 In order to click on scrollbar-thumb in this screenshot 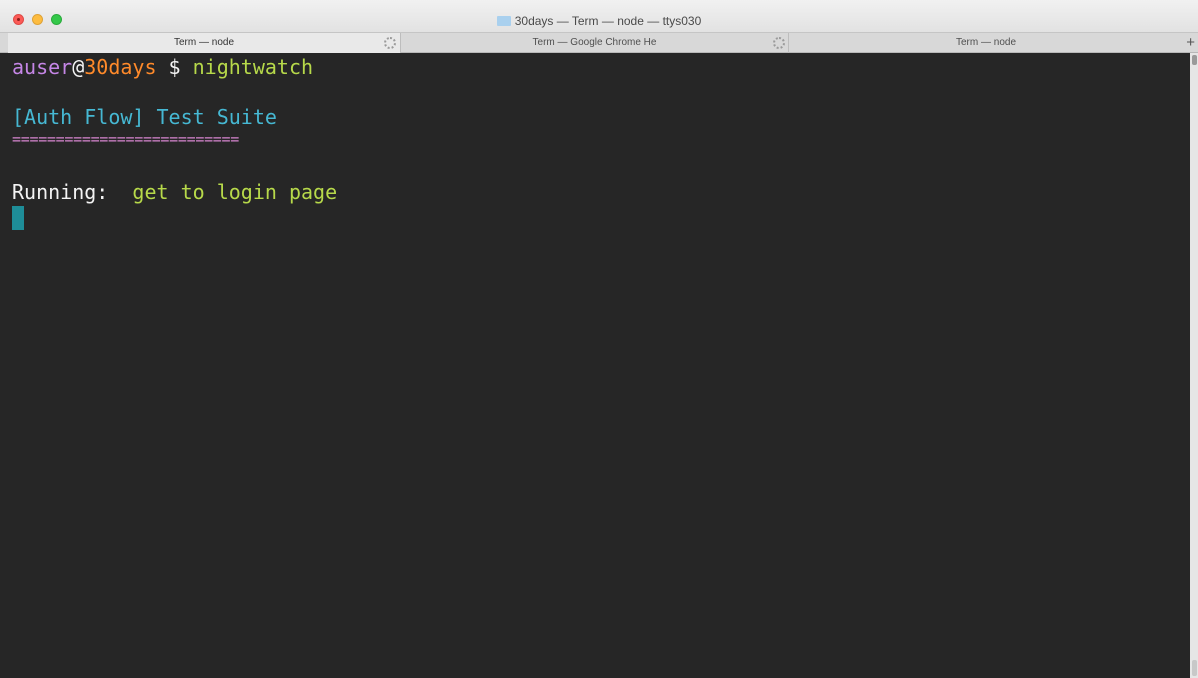, I will do `click(1194, 60)`.